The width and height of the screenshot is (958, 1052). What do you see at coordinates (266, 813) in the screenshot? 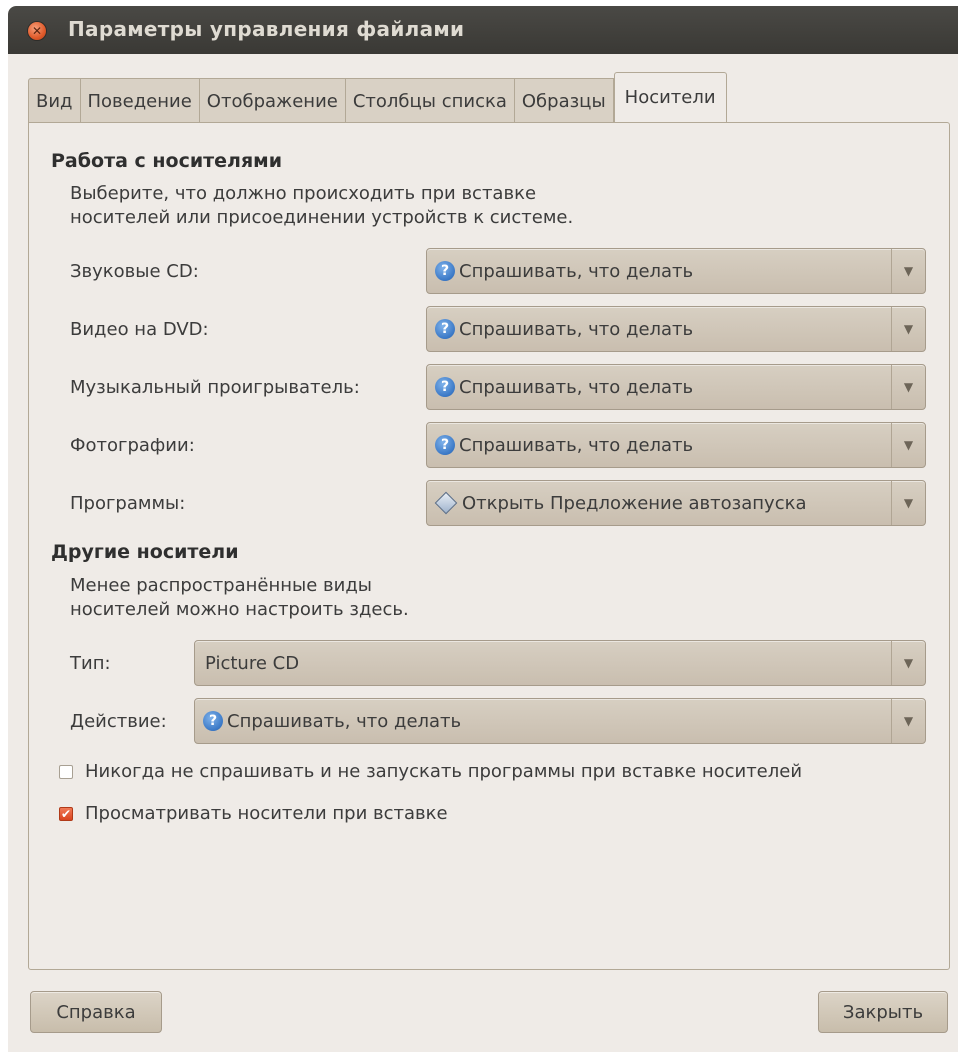
I see `browse-media-label: Просматривать носители при вставке` at bounding box center [266, 813].